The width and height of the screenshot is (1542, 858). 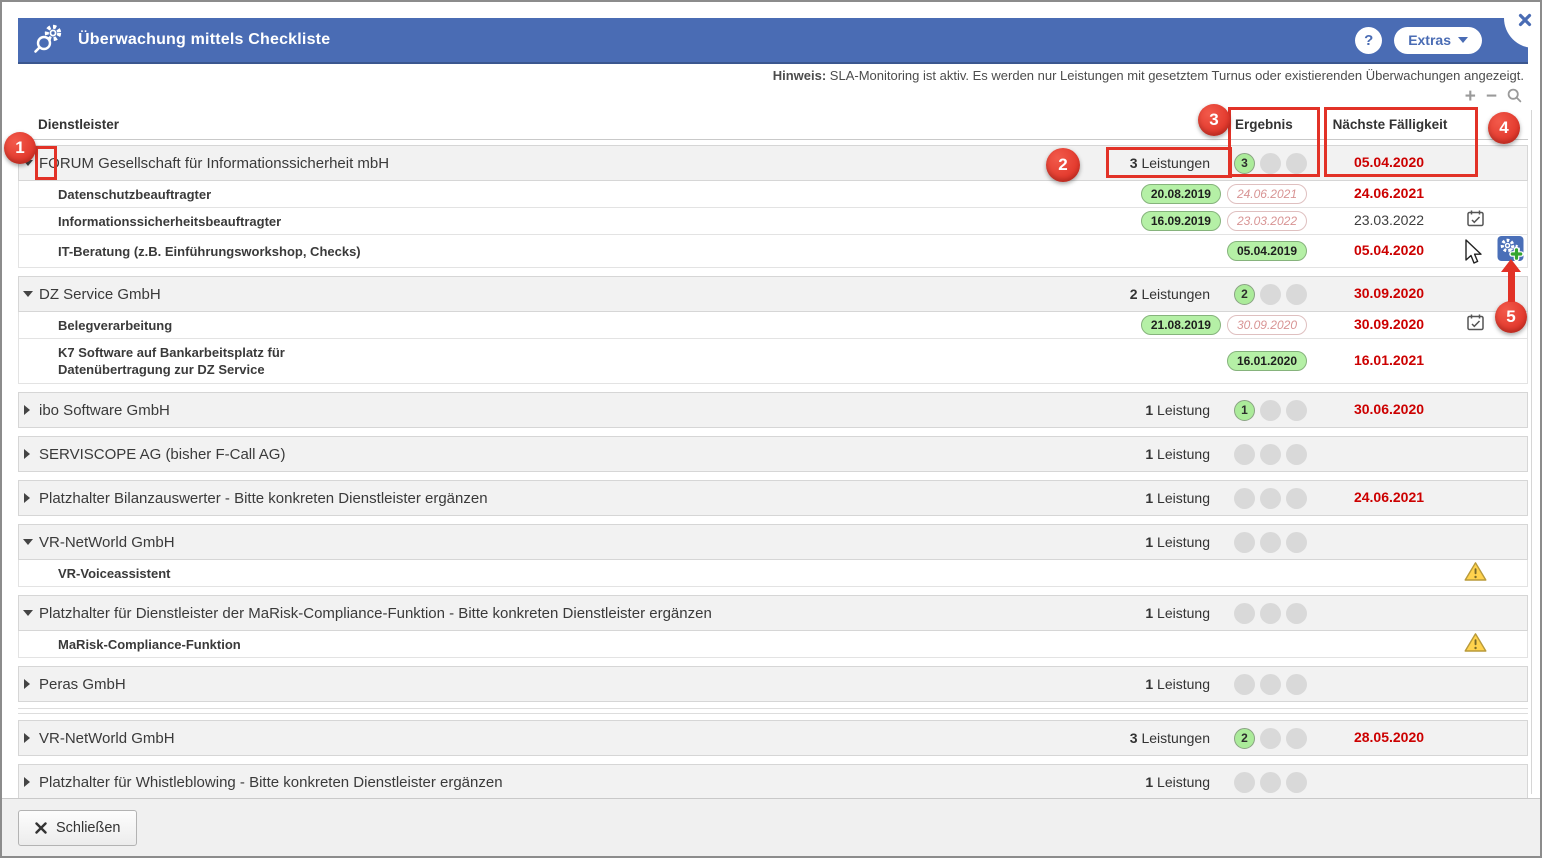 I want to click on row-spacer, so click(x=773, y=711).